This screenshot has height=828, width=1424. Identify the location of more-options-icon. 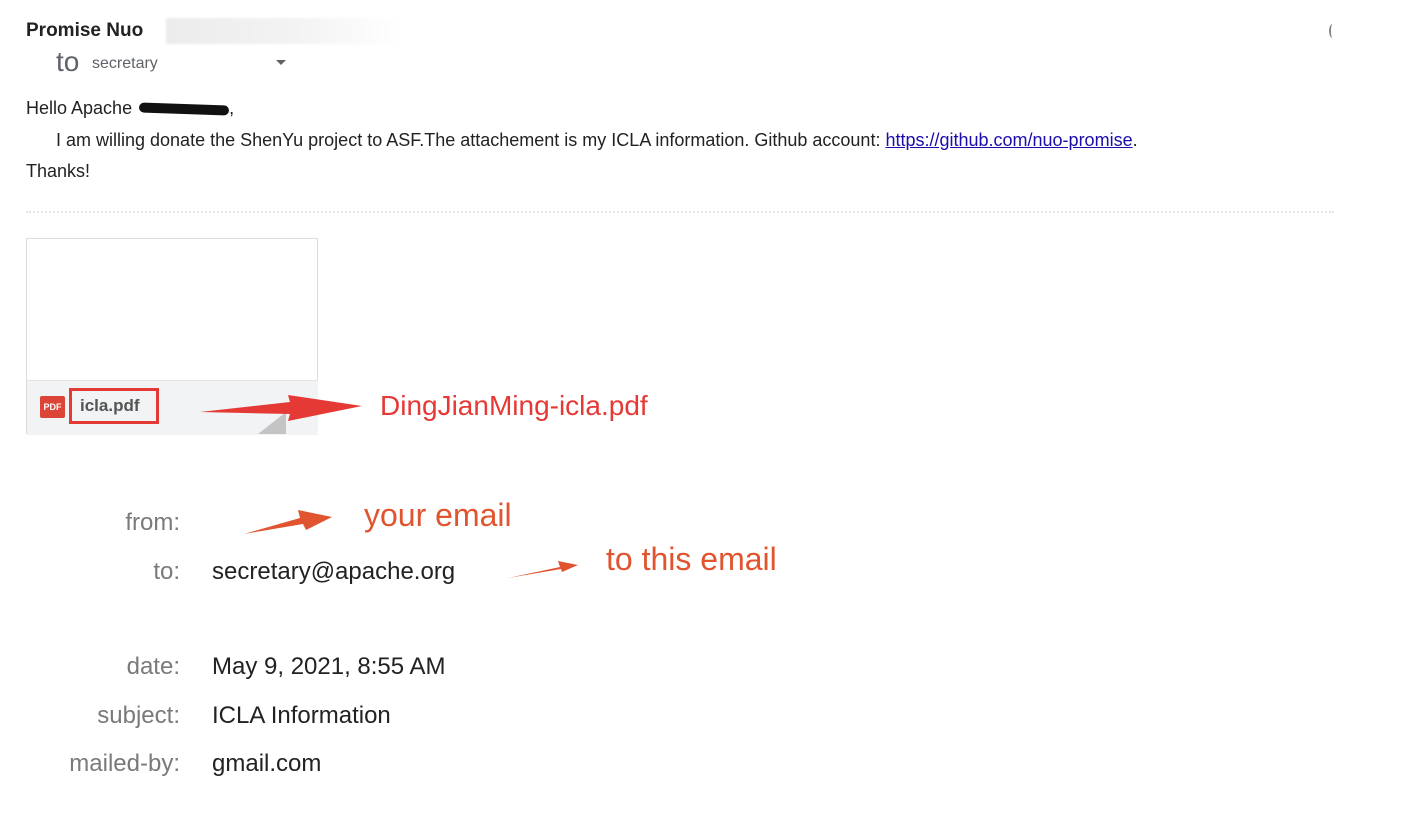
(1332, 31).